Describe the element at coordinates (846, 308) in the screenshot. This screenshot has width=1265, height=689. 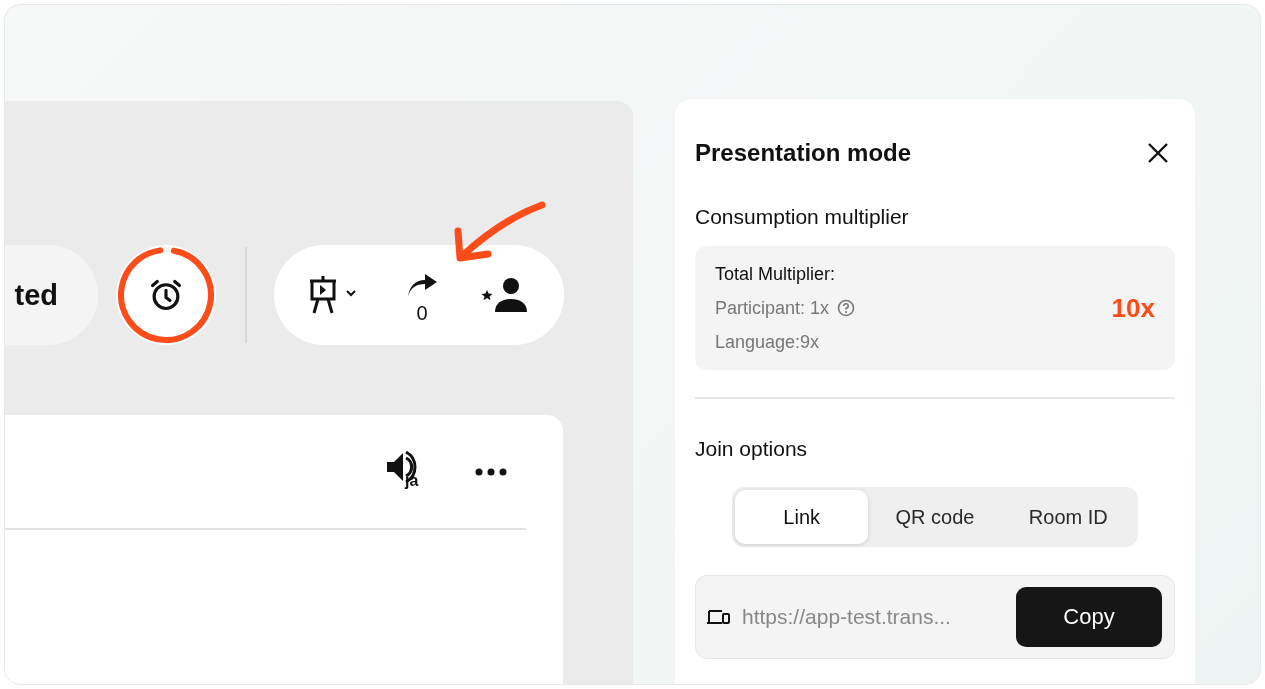
I see `help-icon` at that location.